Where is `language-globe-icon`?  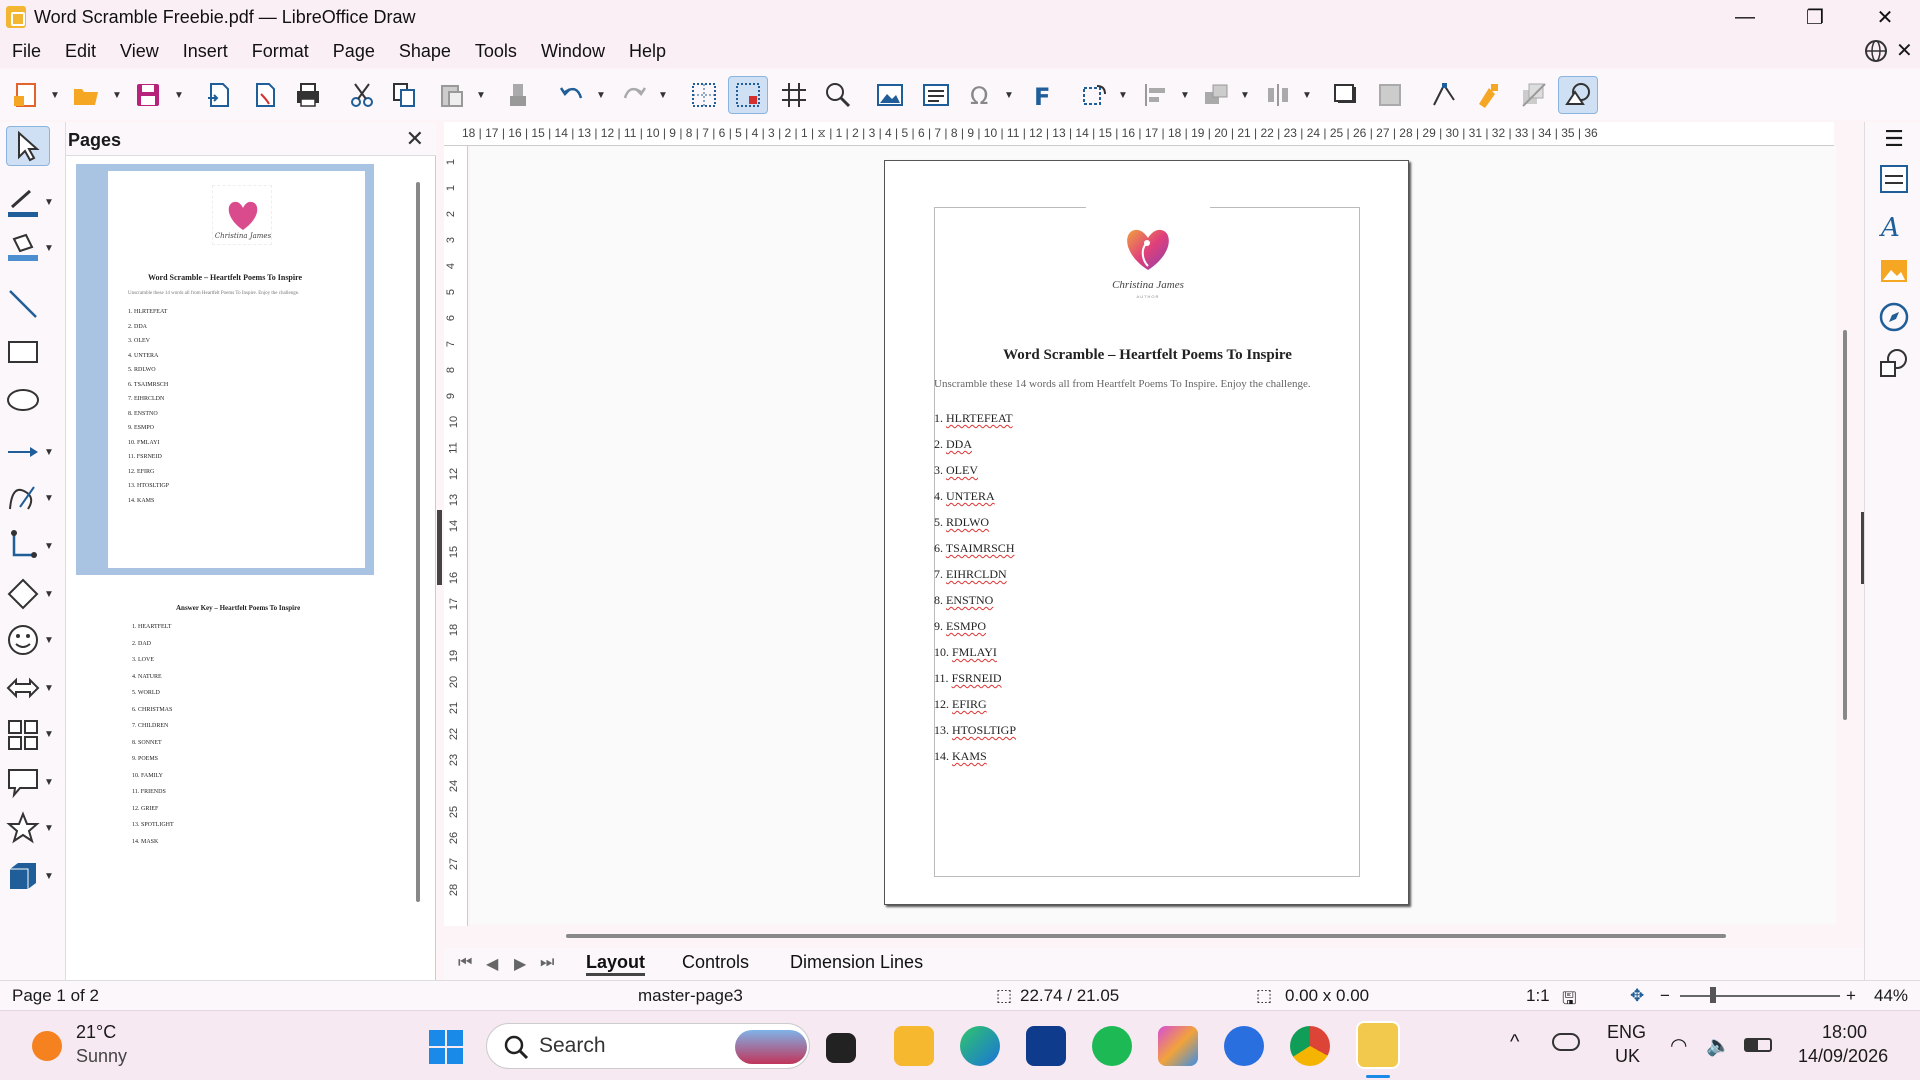
language-globe-icon is located at coordinates (1877, 52).